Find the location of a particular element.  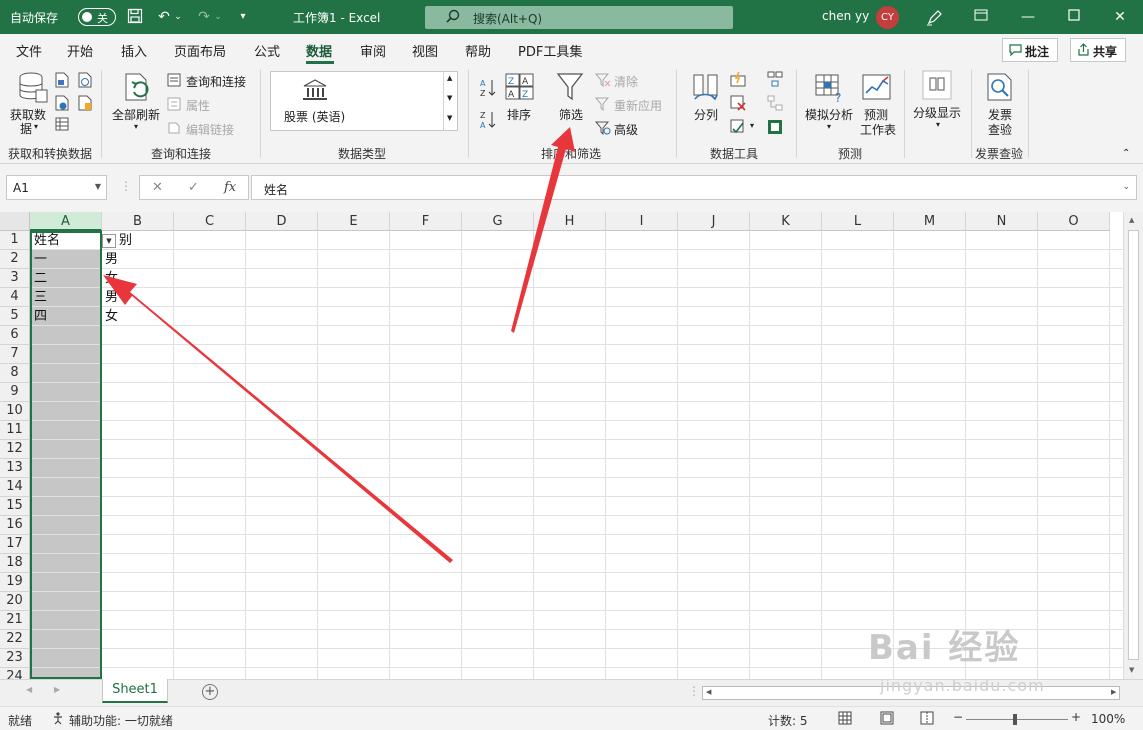

pen-icon is located at coordinates (935, 17).